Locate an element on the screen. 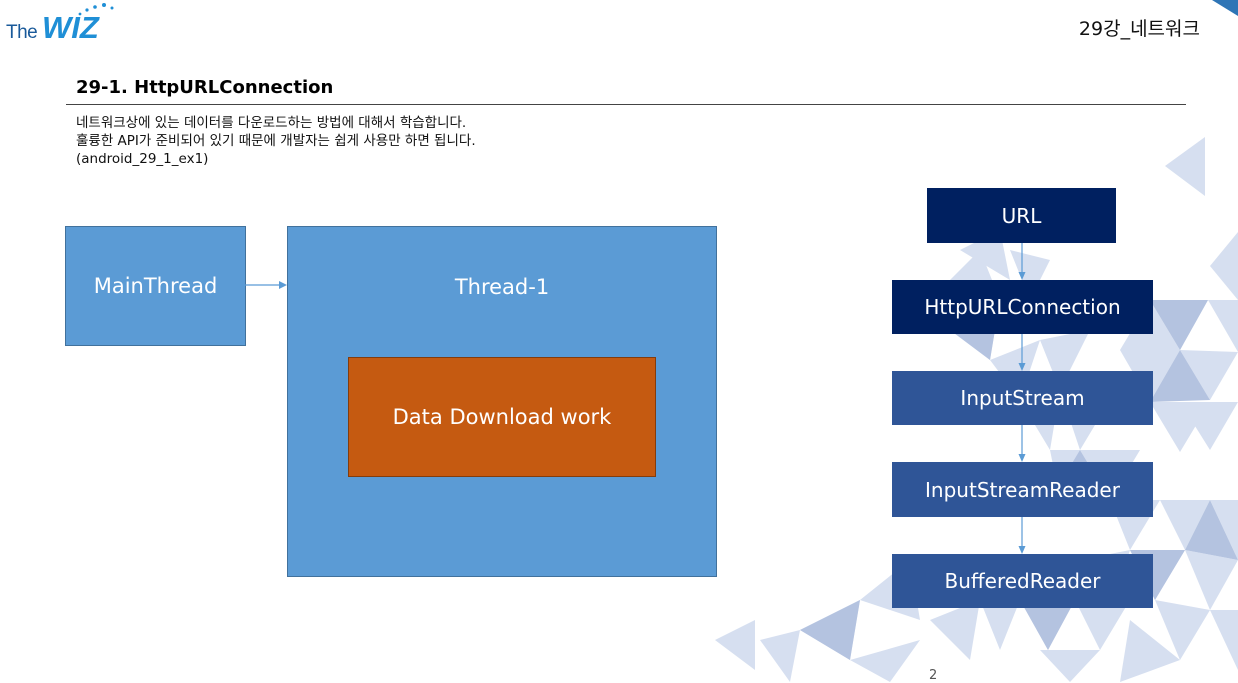 The height and width of the screenshot is (683, 1238). main-thread-label: MainThread is located at coordinates (155, 286).